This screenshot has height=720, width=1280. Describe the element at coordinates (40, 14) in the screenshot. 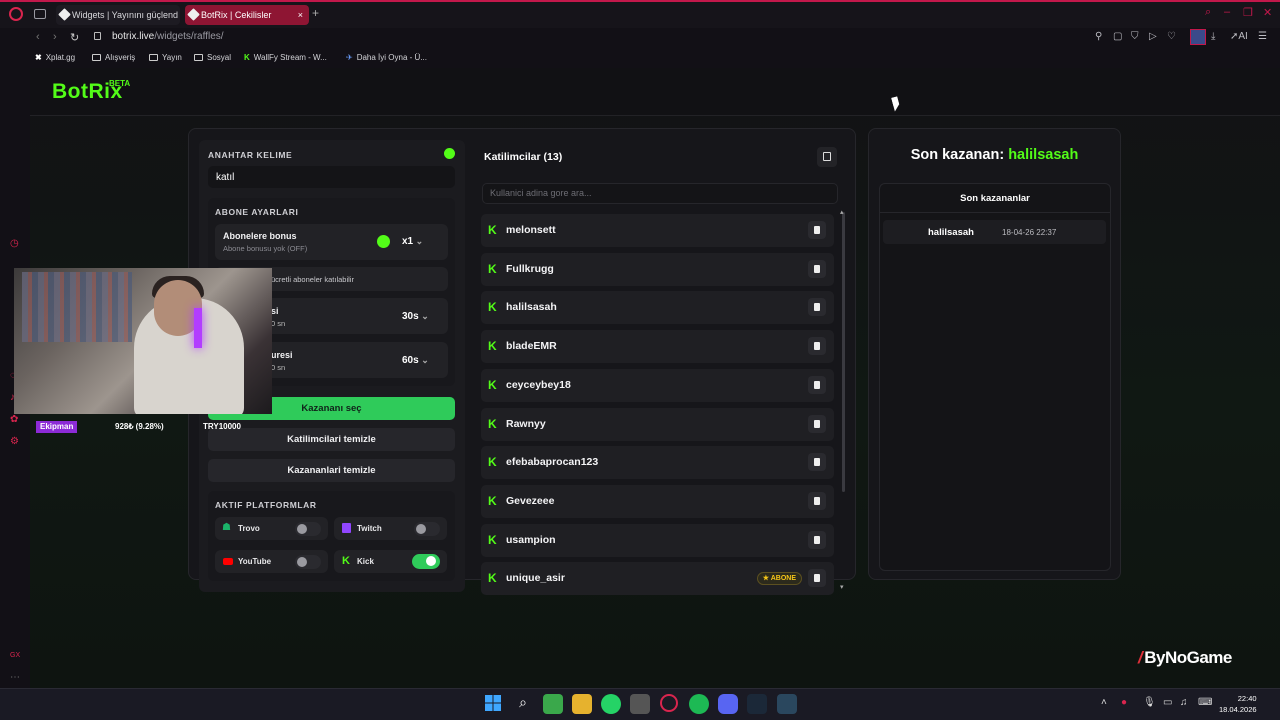

I see `tab-workspaces-icon` at that location.